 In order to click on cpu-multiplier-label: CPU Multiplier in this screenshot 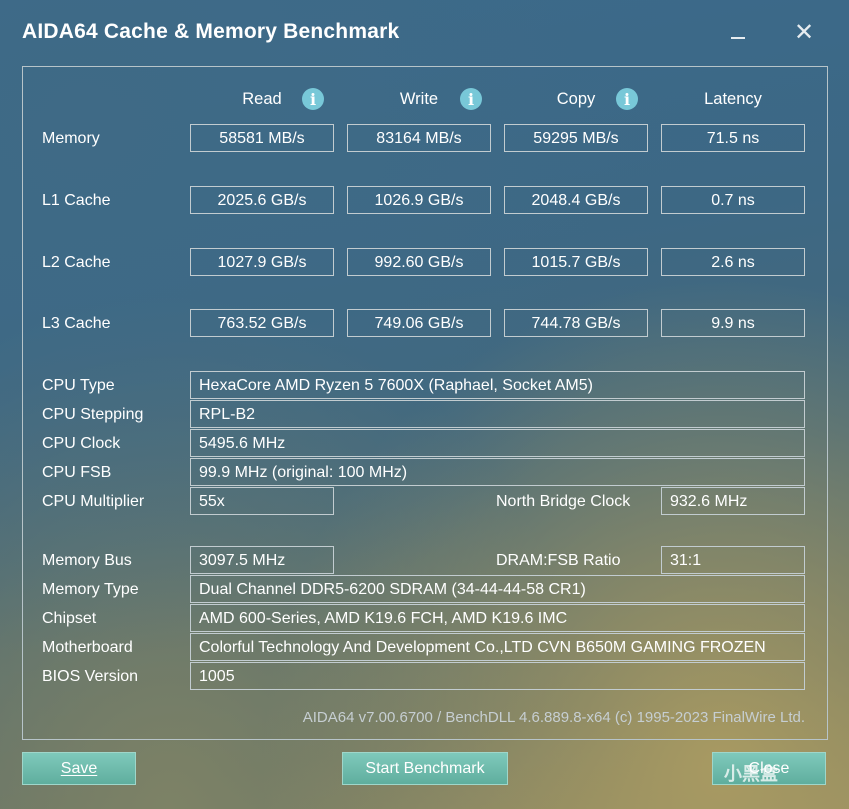, I will do `click(93, 501)`.